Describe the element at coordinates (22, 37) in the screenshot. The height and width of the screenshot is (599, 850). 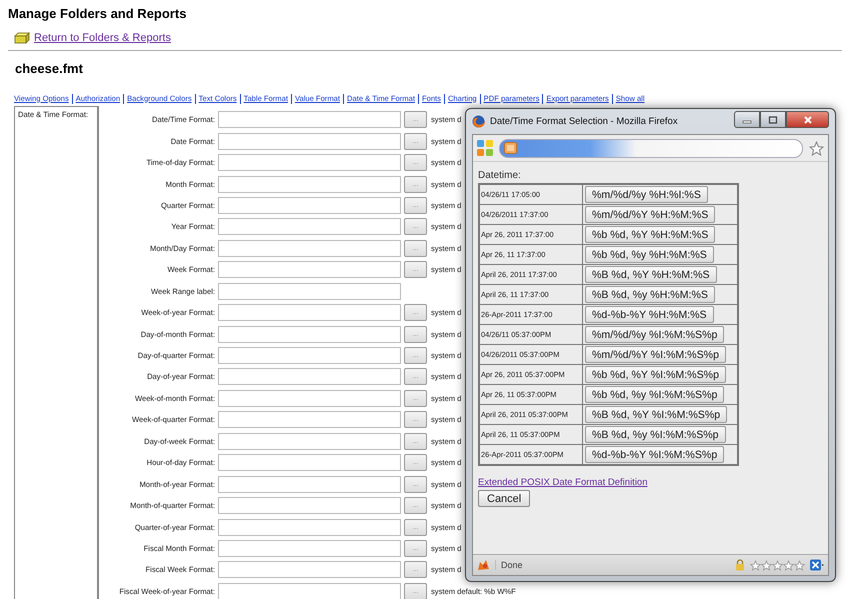
I see `folder-icon` at that location.